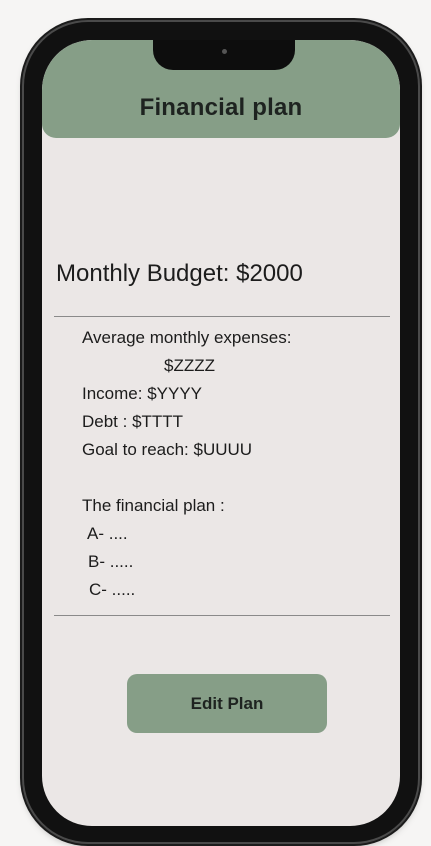 The width and height of the screenshot is (431, 846). What do you see at coordinates (142, 393) in the screenshot?
I see `income-text: Income: $YYYY` at bounding box center [142, 393].